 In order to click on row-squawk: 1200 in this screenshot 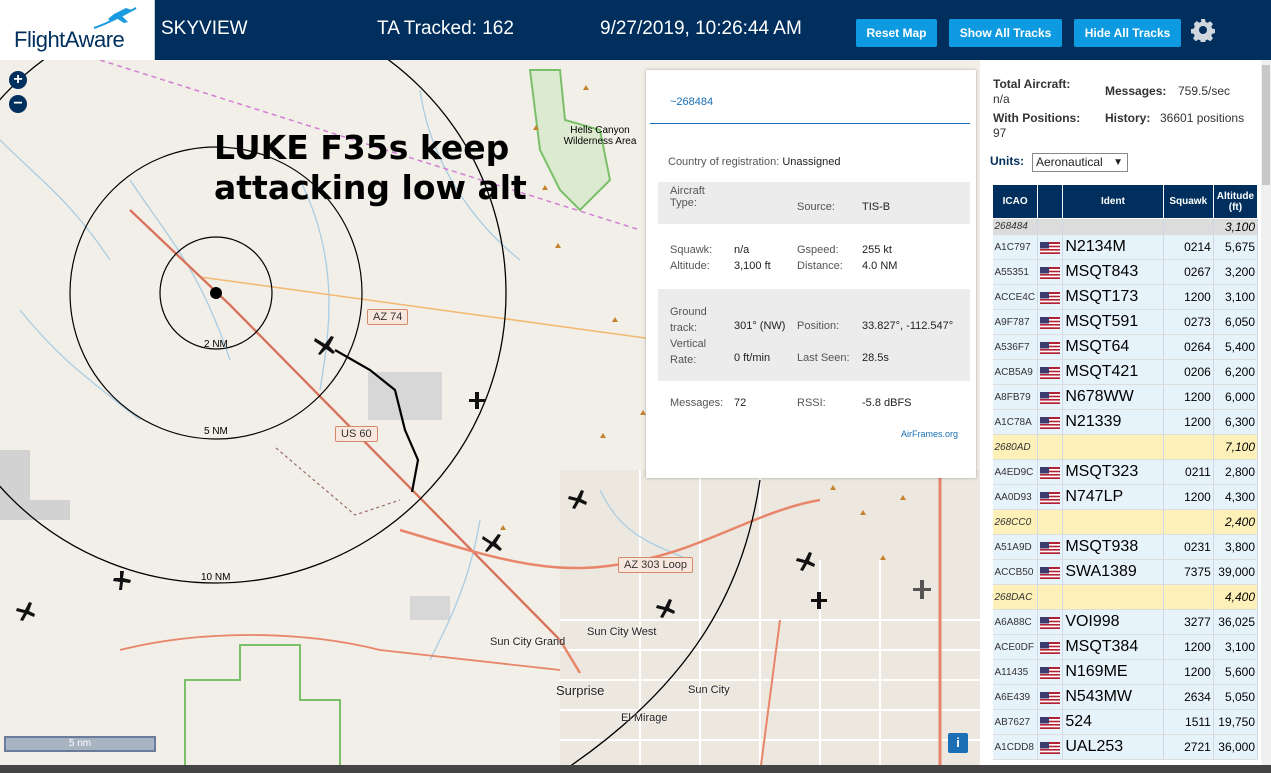, I will do `click(1188, 297)`.